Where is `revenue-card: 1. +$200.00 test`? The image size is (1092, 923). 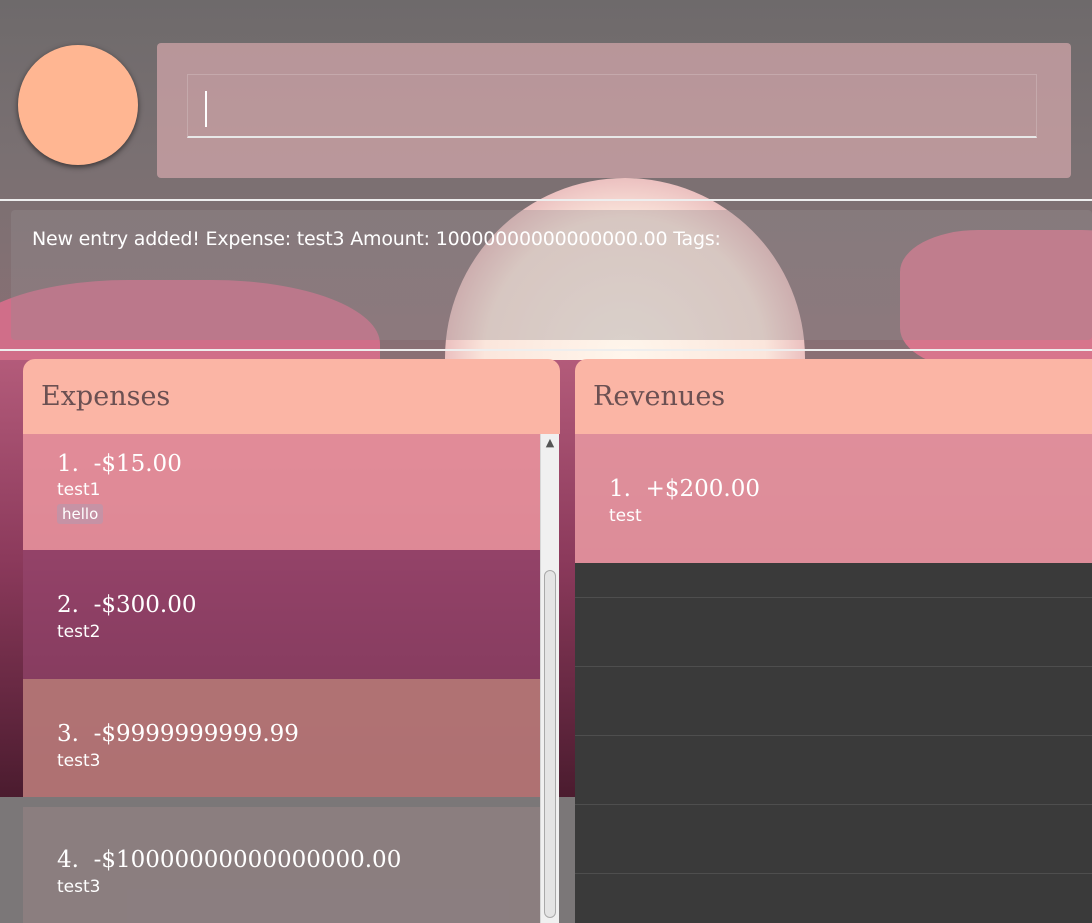 revenue-card: 1. +$200.00 test is located at coordinates (833, 498).